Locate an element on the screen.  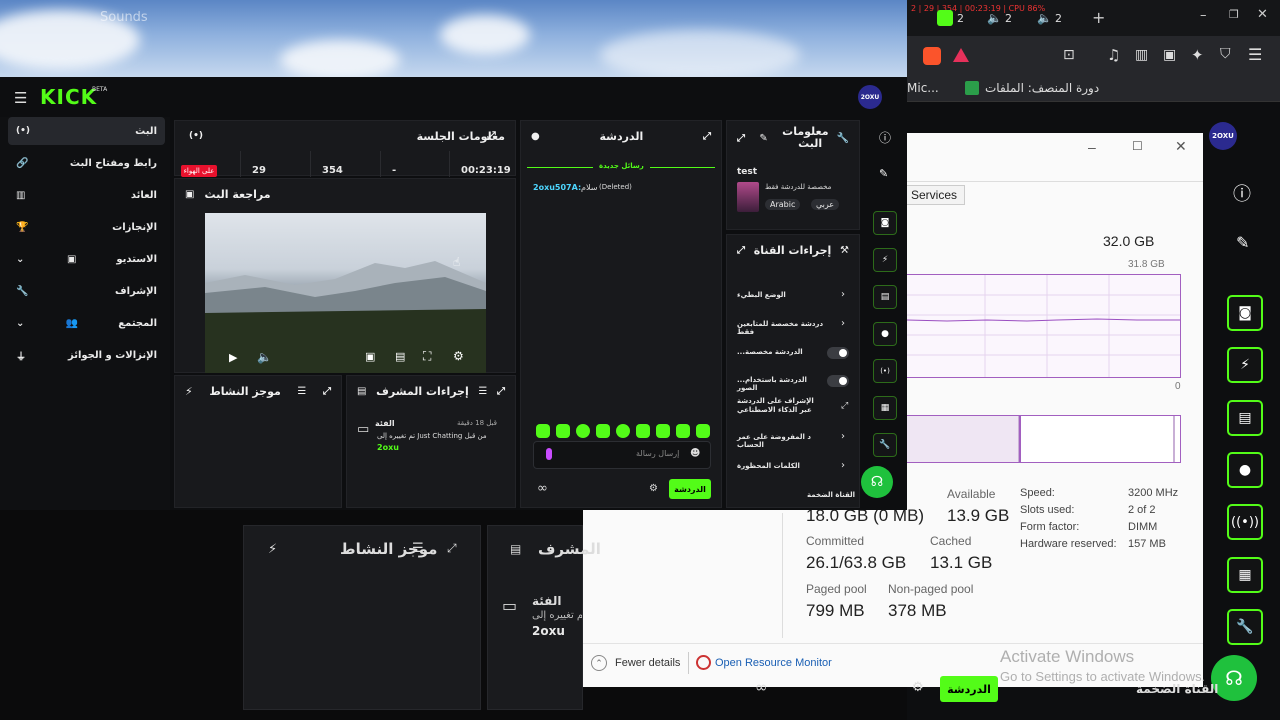
leo-icon: ✦ is located at coordinates (1197, 55).